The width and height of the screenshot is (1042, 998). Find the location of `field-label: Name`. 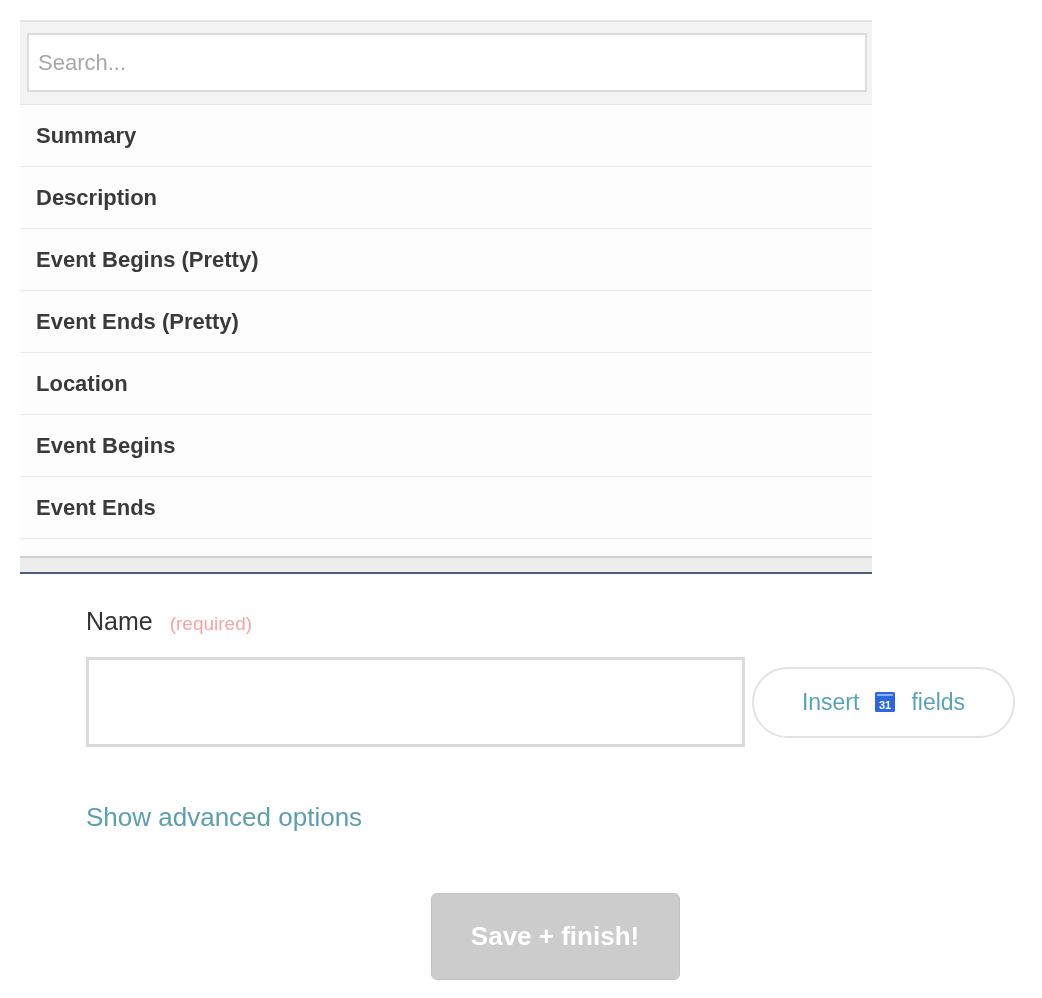

field-label: Name is located at coordinates (119, 621).